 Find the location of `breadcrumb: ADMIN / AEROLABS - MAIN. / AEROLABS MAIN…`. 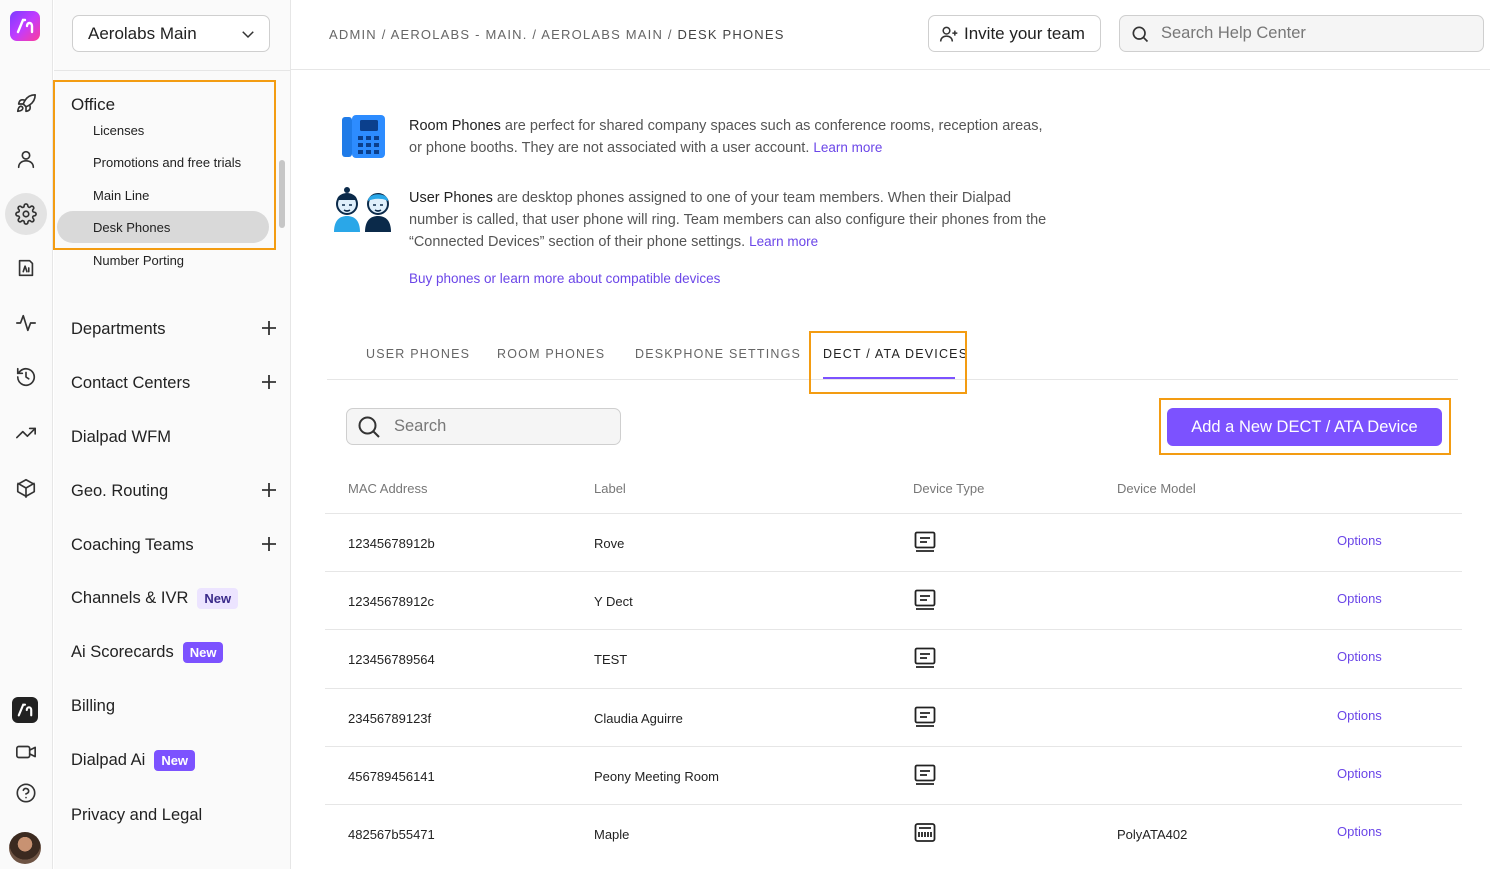

breadcrumb: ADMIN / AEROLABS - MAIN. / AEROLABS MAIN… is located at coordinates (557, 34).